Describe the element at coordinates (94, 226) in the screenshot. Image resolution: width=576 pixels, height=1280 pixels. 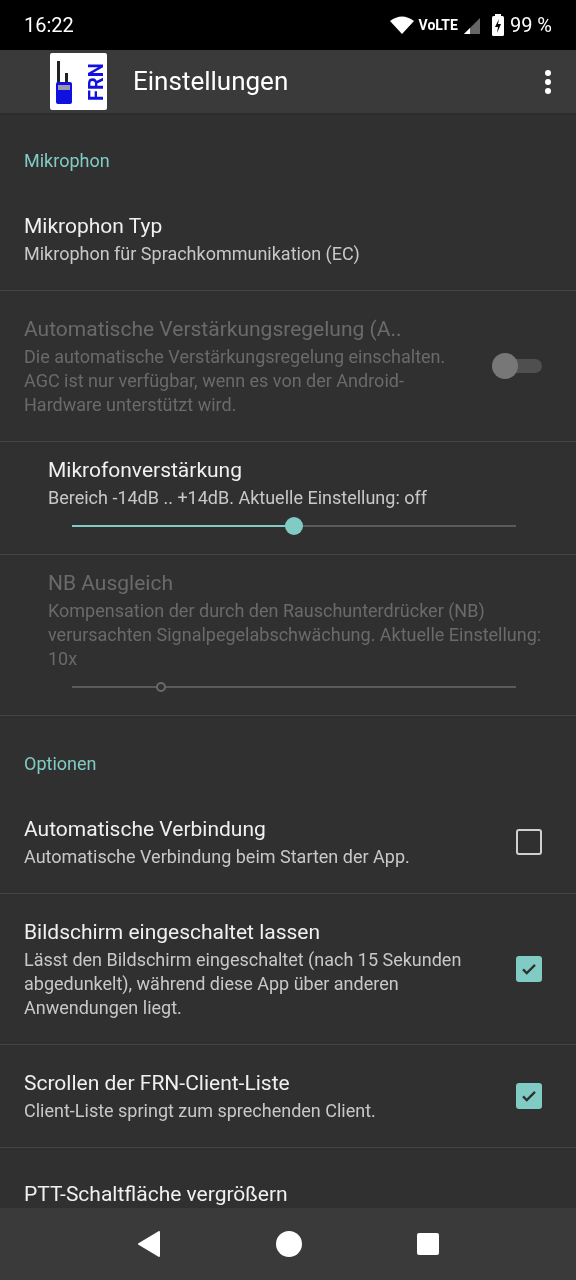
I see `setting-title: Mikrophon Typ` at that location.